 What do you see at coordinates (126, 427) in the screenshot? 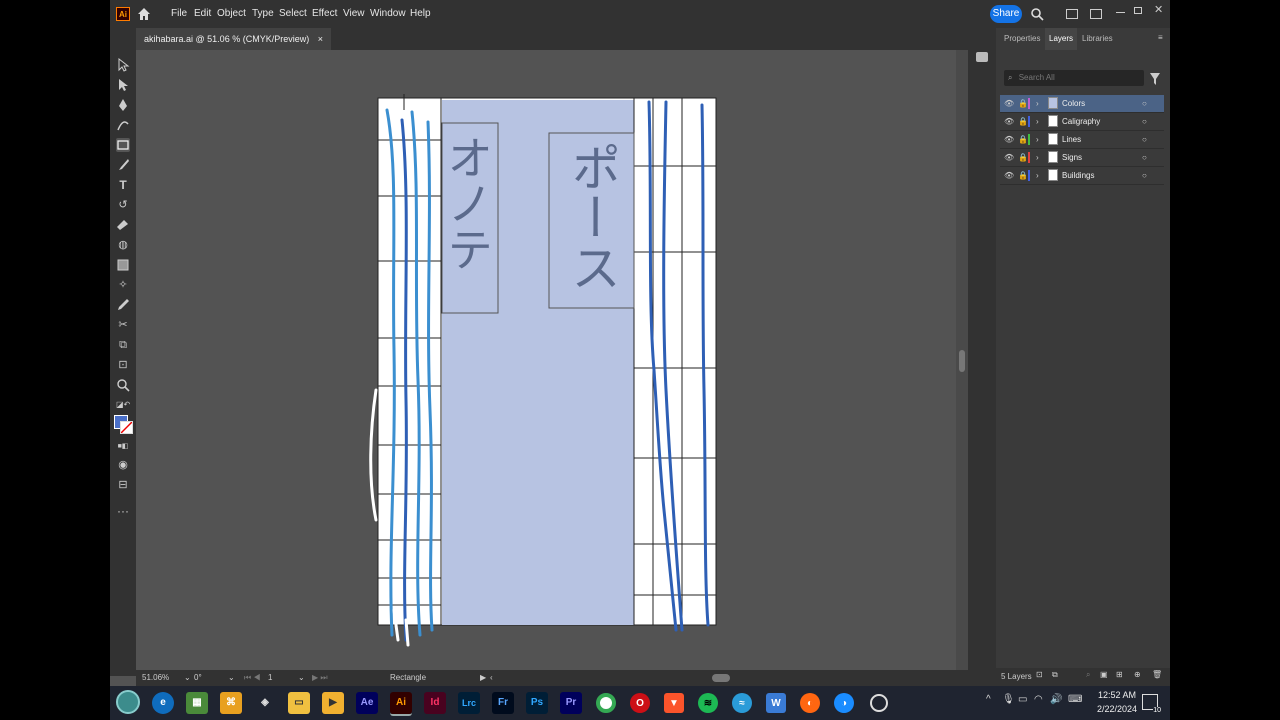
I see `stroke-color-swatch` at bounding box center [126, 427].